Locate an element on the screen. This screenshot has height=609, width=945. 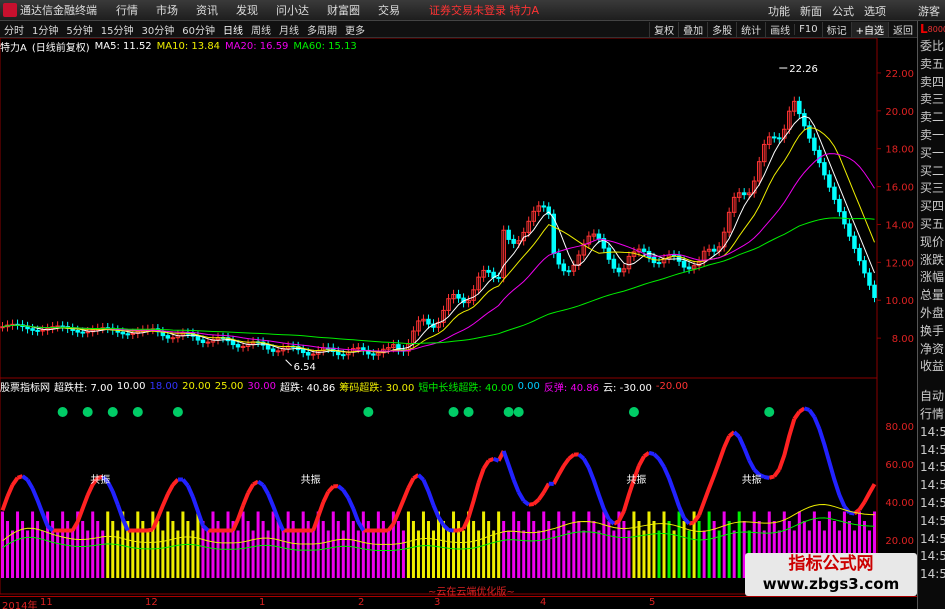
menu-wealth: 财富圈 is located at coordinates (343, 10).